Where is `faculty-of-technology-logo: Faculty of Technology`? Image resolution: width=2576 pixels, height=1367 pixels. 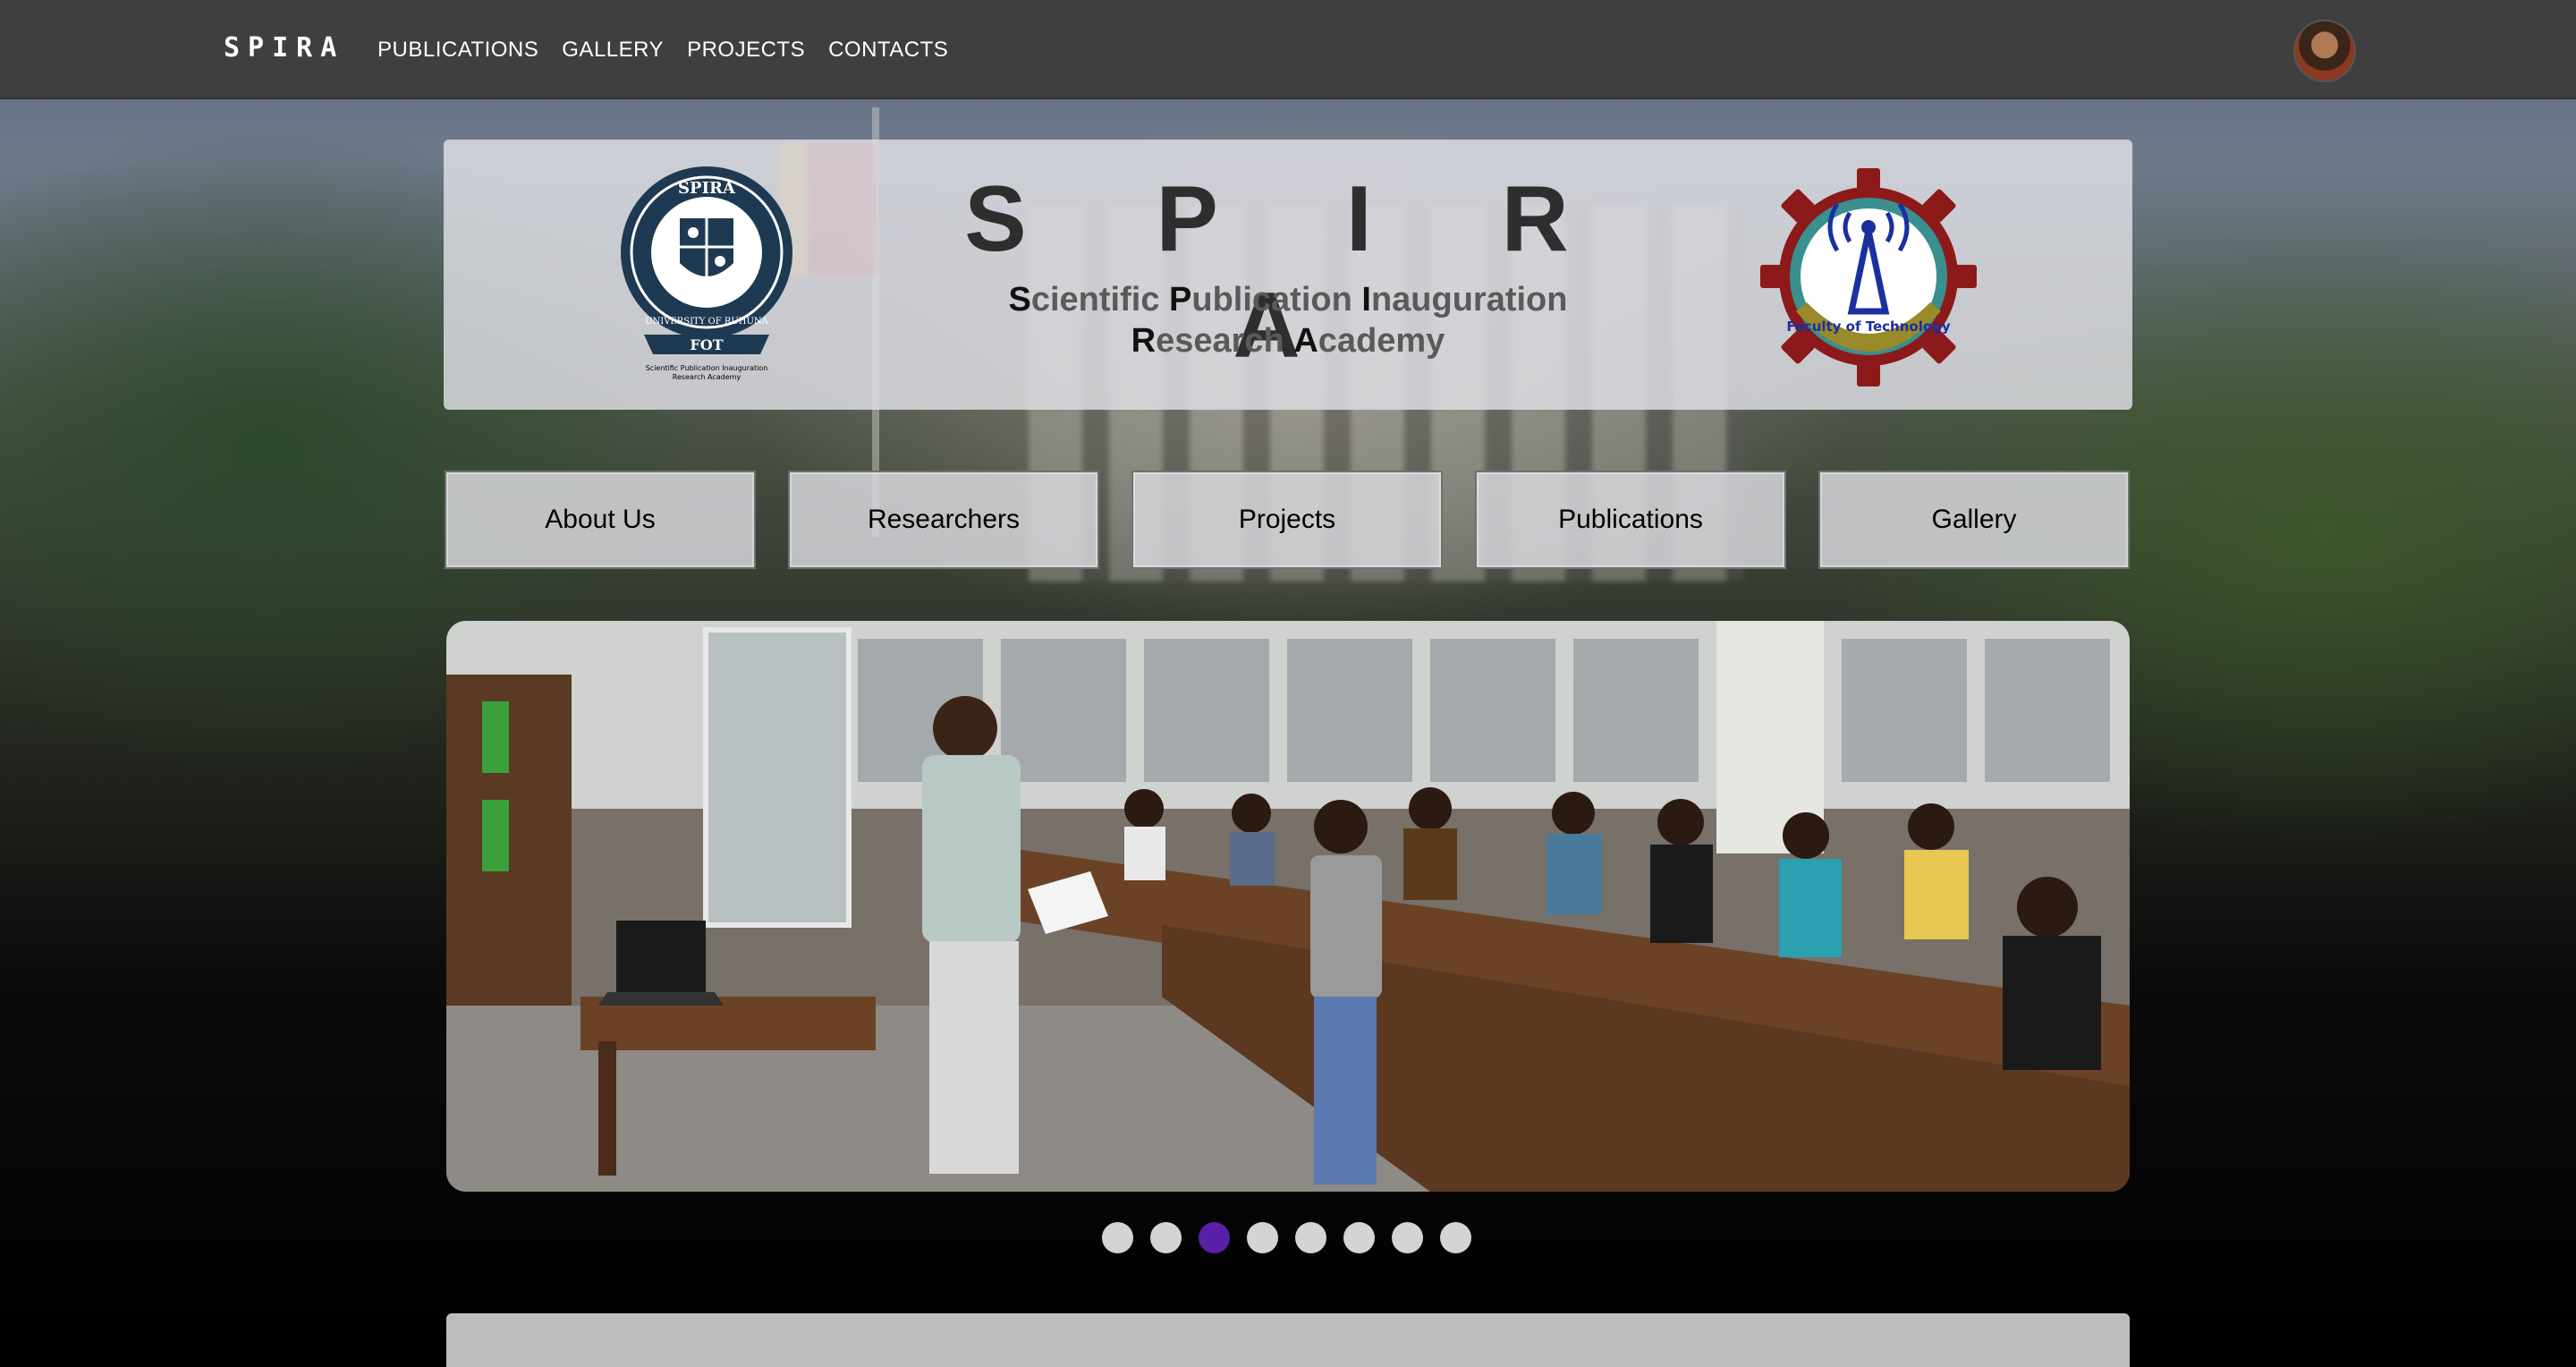 faculty-of-technology-logo: Faculty of Technology is located at coordinates (1868, 277).